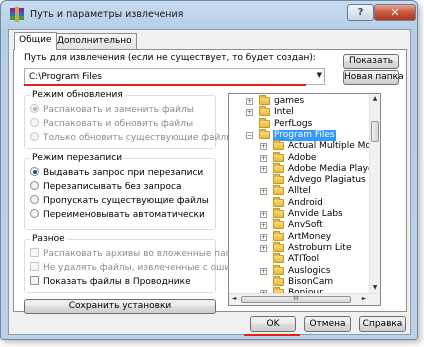  I want to click on cancel-button: Отмена, so click(327, 324).